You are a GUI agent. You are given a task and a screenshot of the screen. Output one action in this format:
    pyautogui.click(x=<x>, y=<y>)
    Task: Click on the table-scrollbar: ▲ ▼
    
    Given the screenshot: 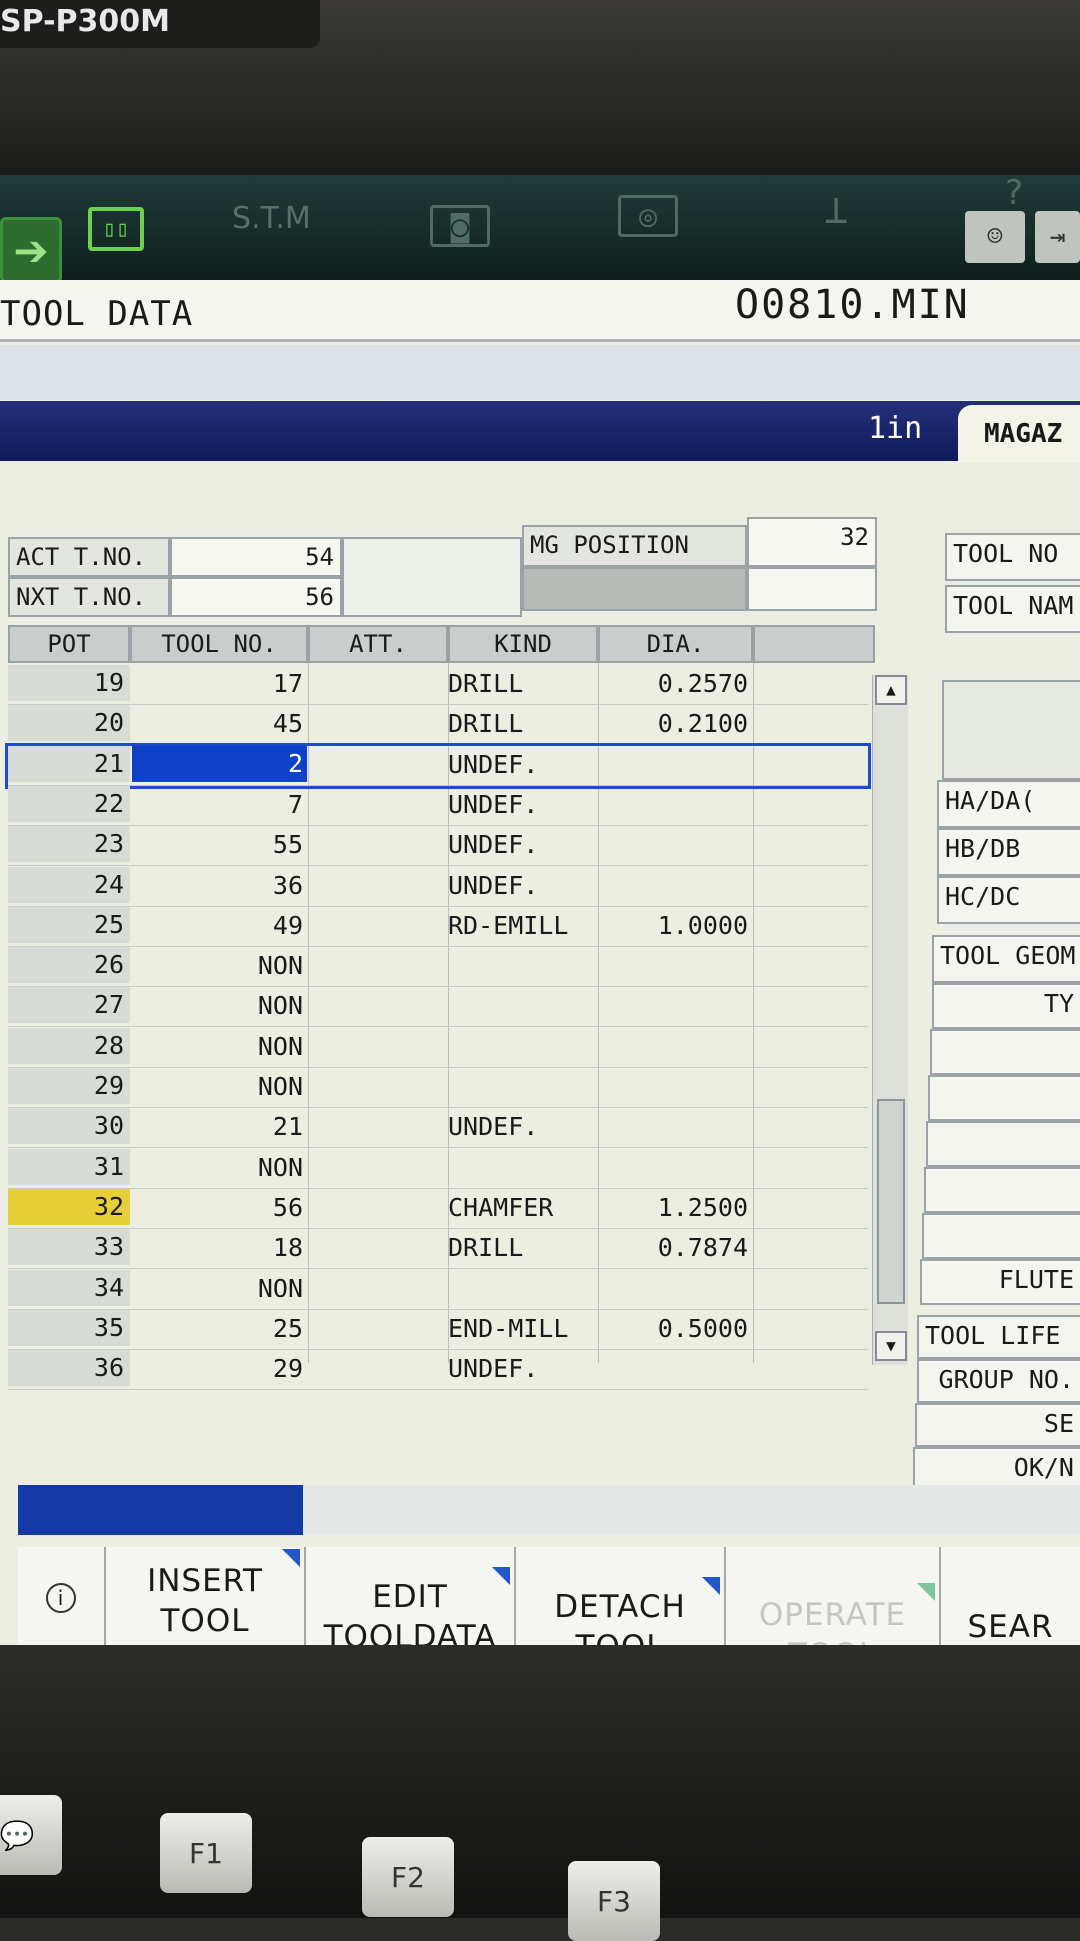 What is the action you would take?
    pyautogui.click(x=890, y=1020)
    